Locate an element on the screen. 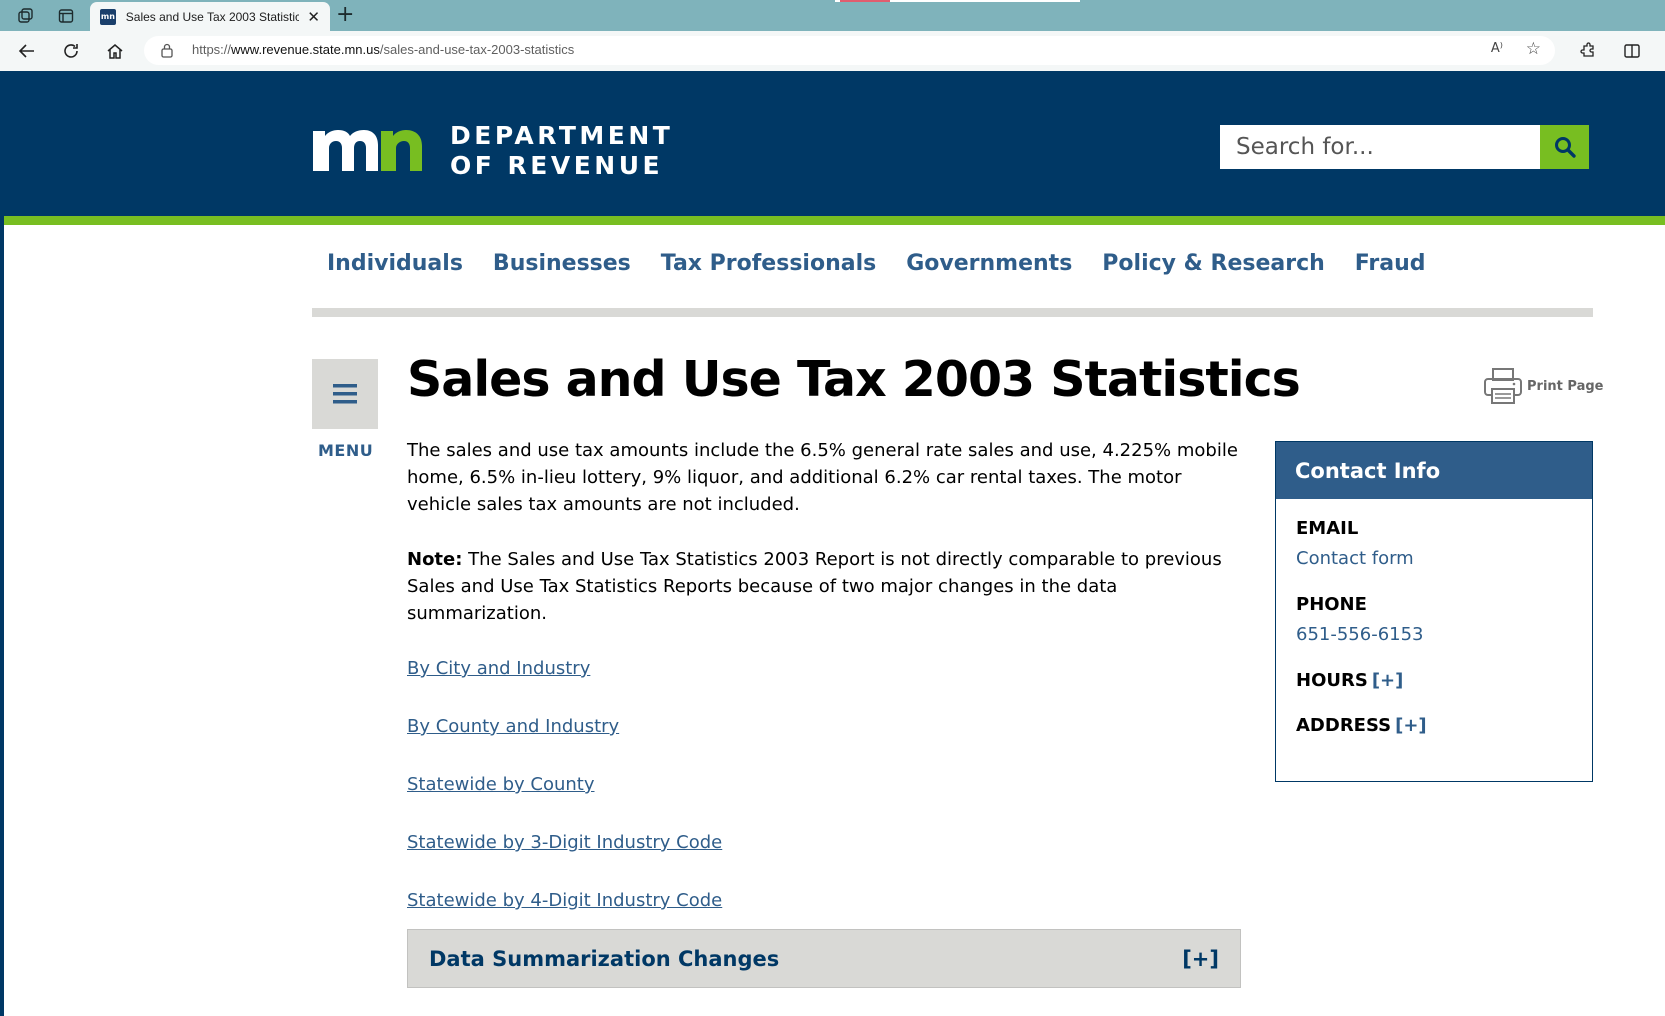  close-tab-icon: ✕ is located at coordinates (313, 17).